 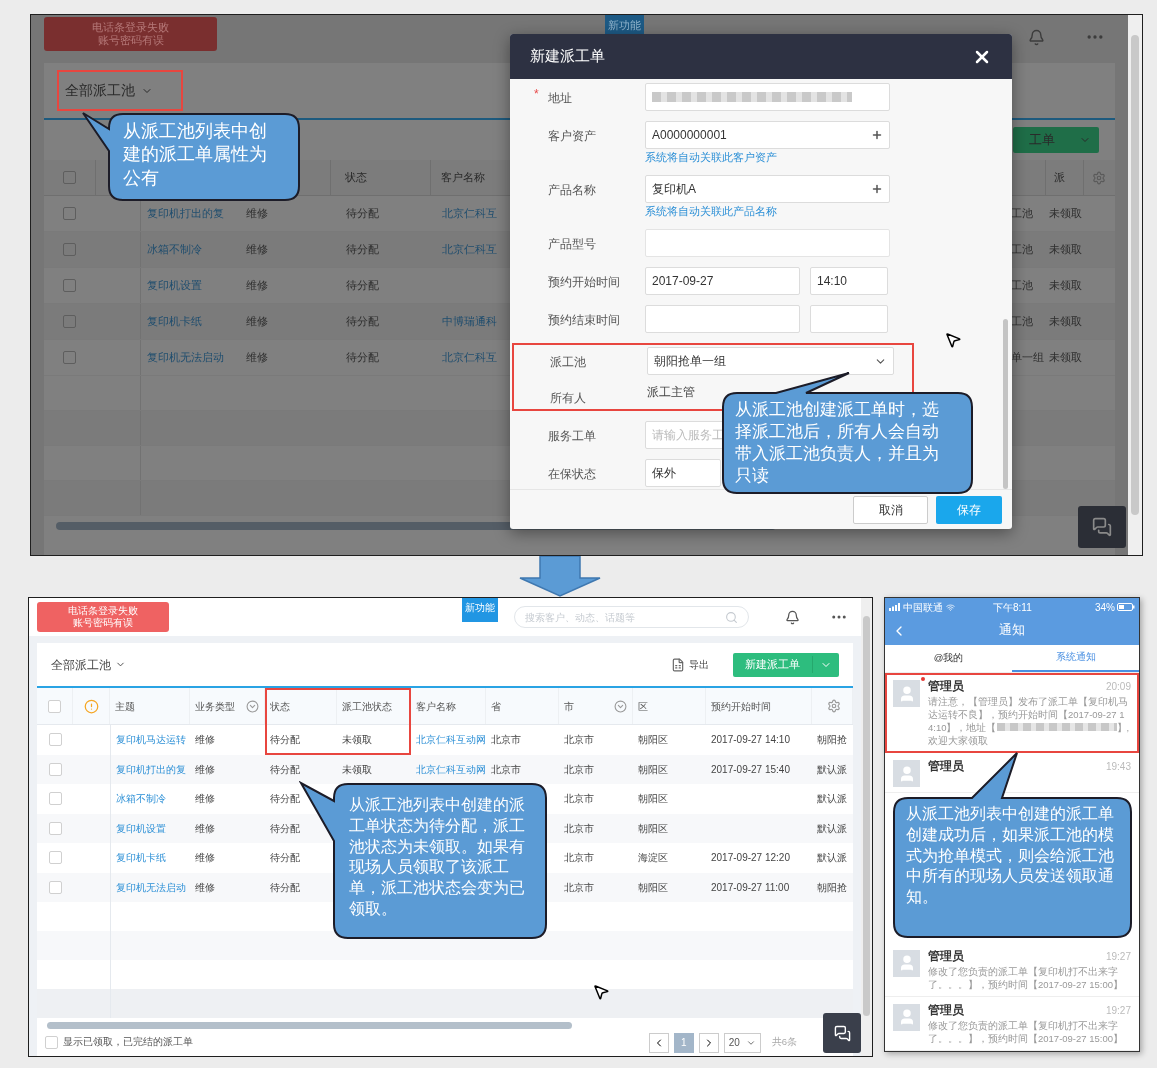 What do you see at coordinates (792, 617) in the screenshot?
I see `bell-icon` at bounding box center [792, 617].